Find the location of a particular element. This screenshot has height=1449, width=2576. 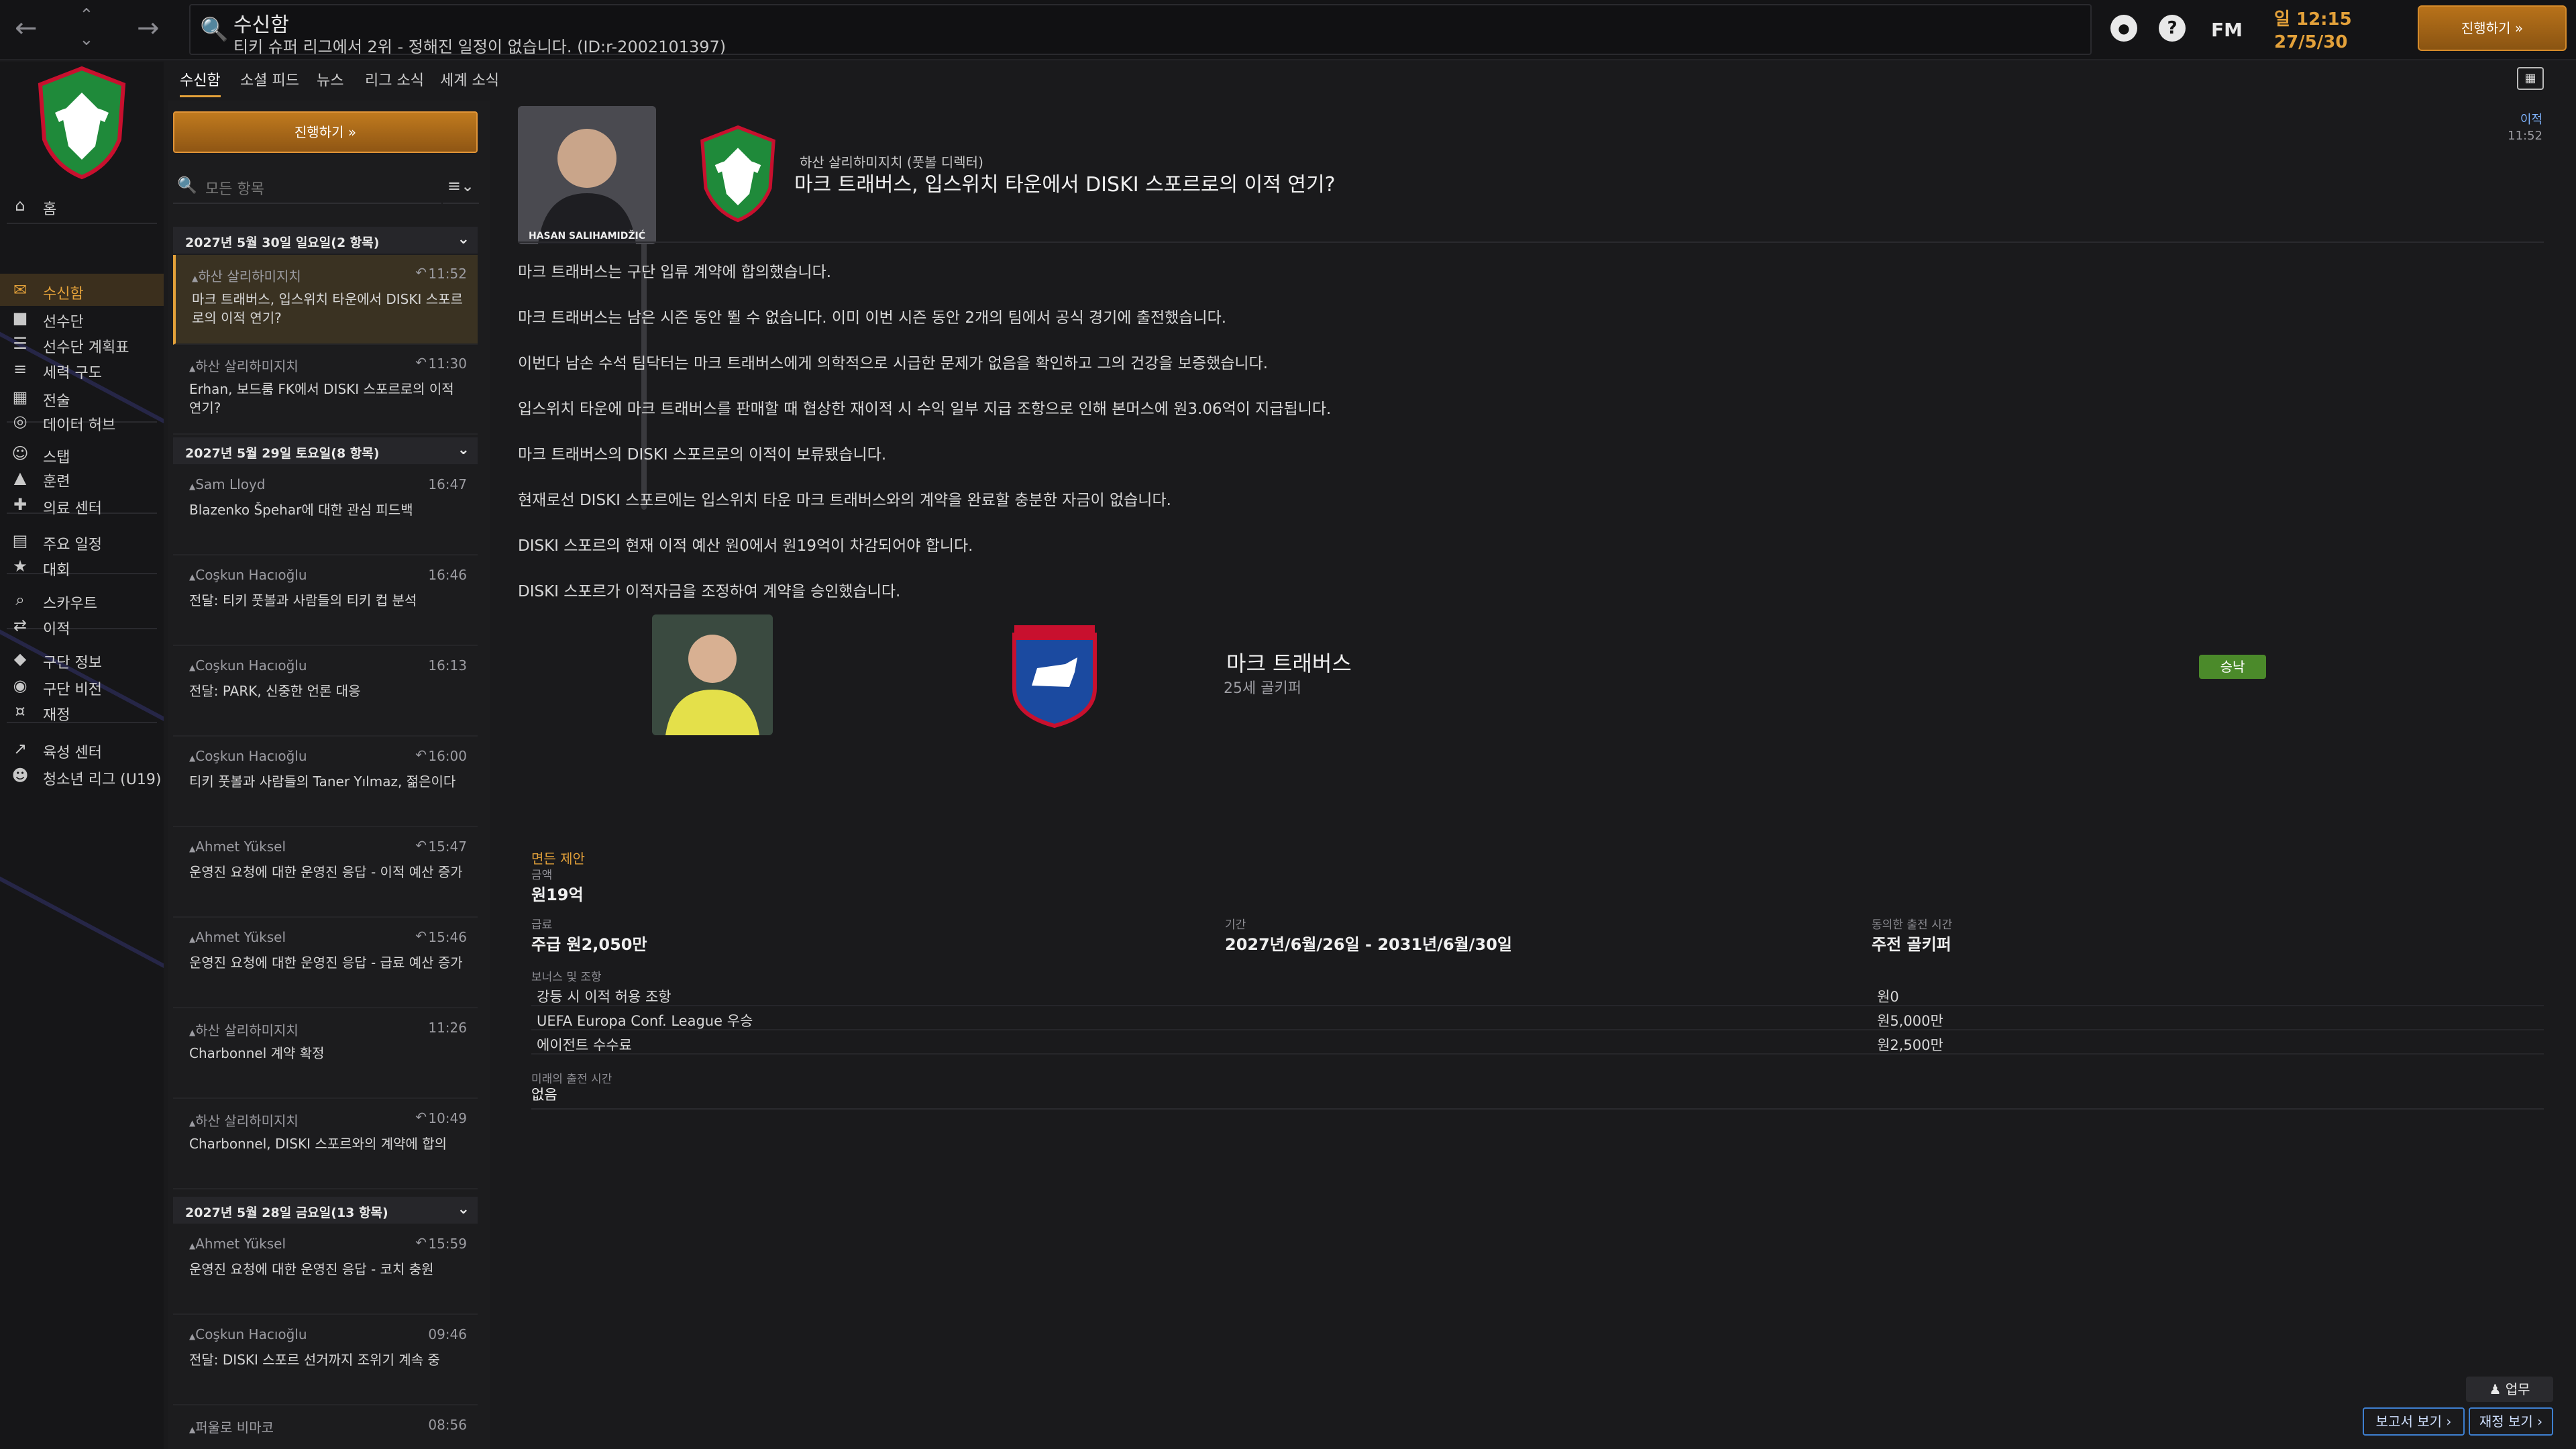

message-time: 11:52 is located at coordinates (2525, 136).